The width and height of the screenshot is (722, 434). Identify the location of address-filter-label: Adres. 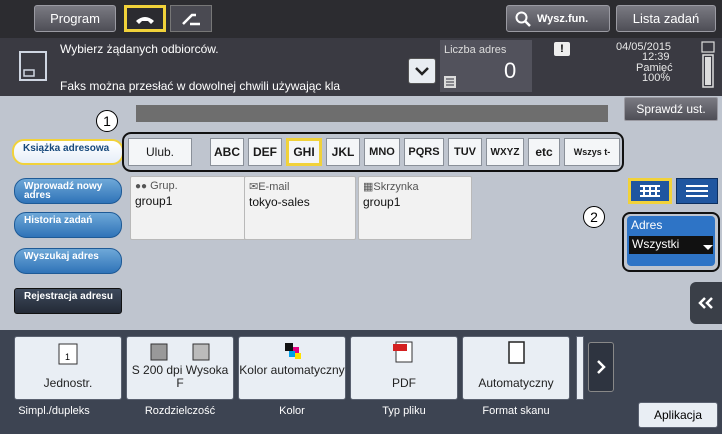
(647, 225).